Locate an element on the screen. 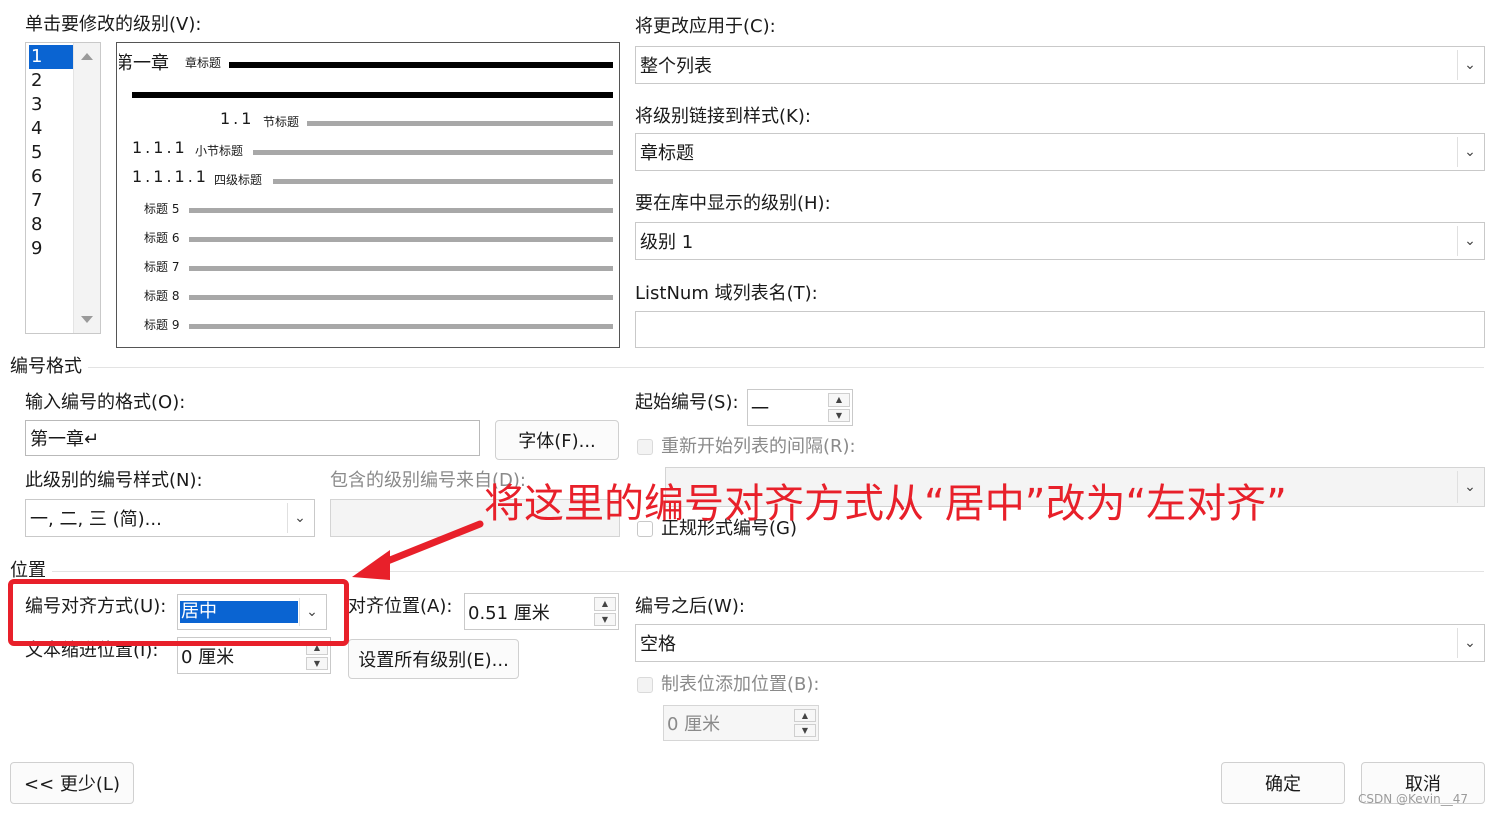 The width and height of the screenshot is (1496, 816). preview-chapter-line is located at coordinates (421, 65).